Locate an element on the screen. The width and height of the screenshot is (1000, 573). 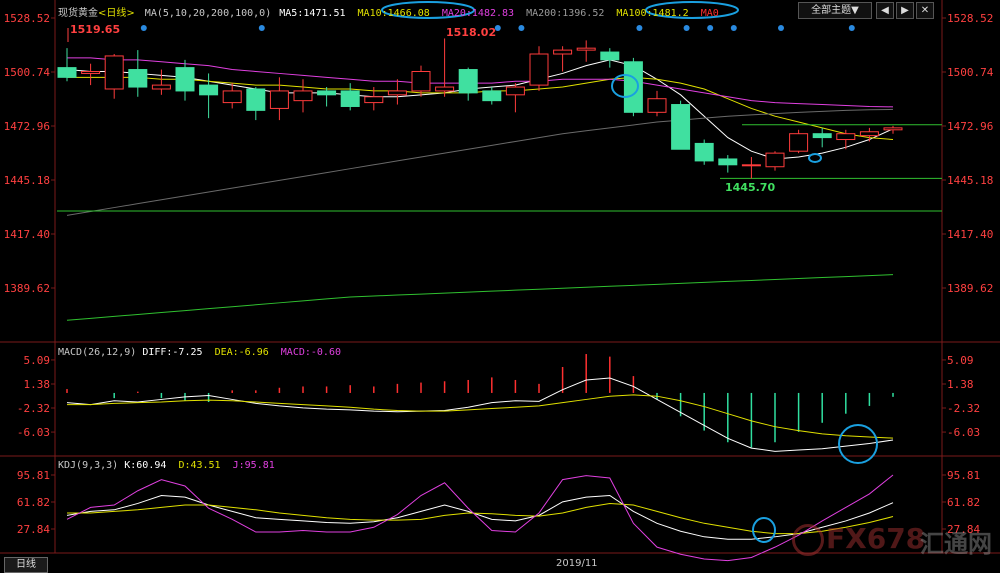
logo-icon is located at coordinates (808, 540).